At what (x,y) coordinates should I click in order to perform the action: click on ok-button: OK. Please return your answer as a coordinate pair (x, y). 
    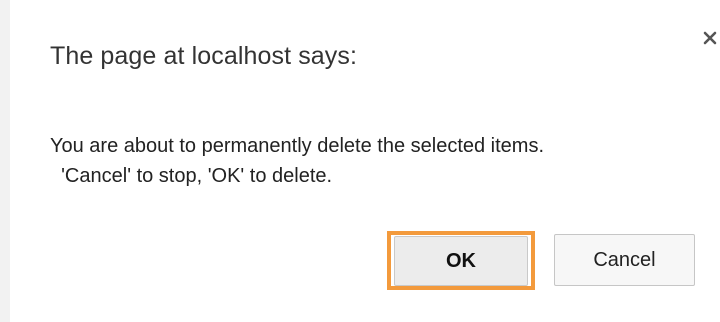
    Looking at the image, I should click on (461, 261).